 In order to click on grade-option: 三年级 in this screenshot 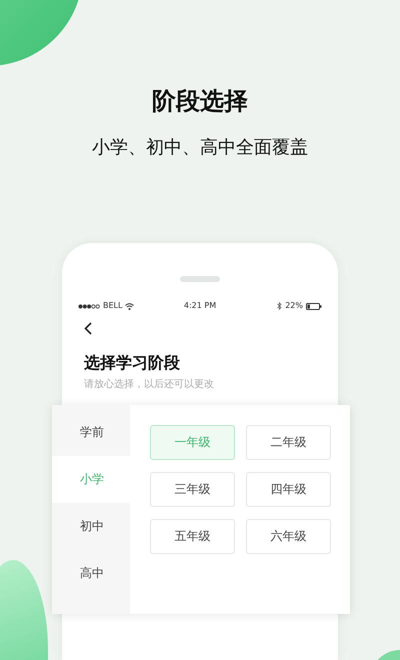, I will do `click(192, 489)`.